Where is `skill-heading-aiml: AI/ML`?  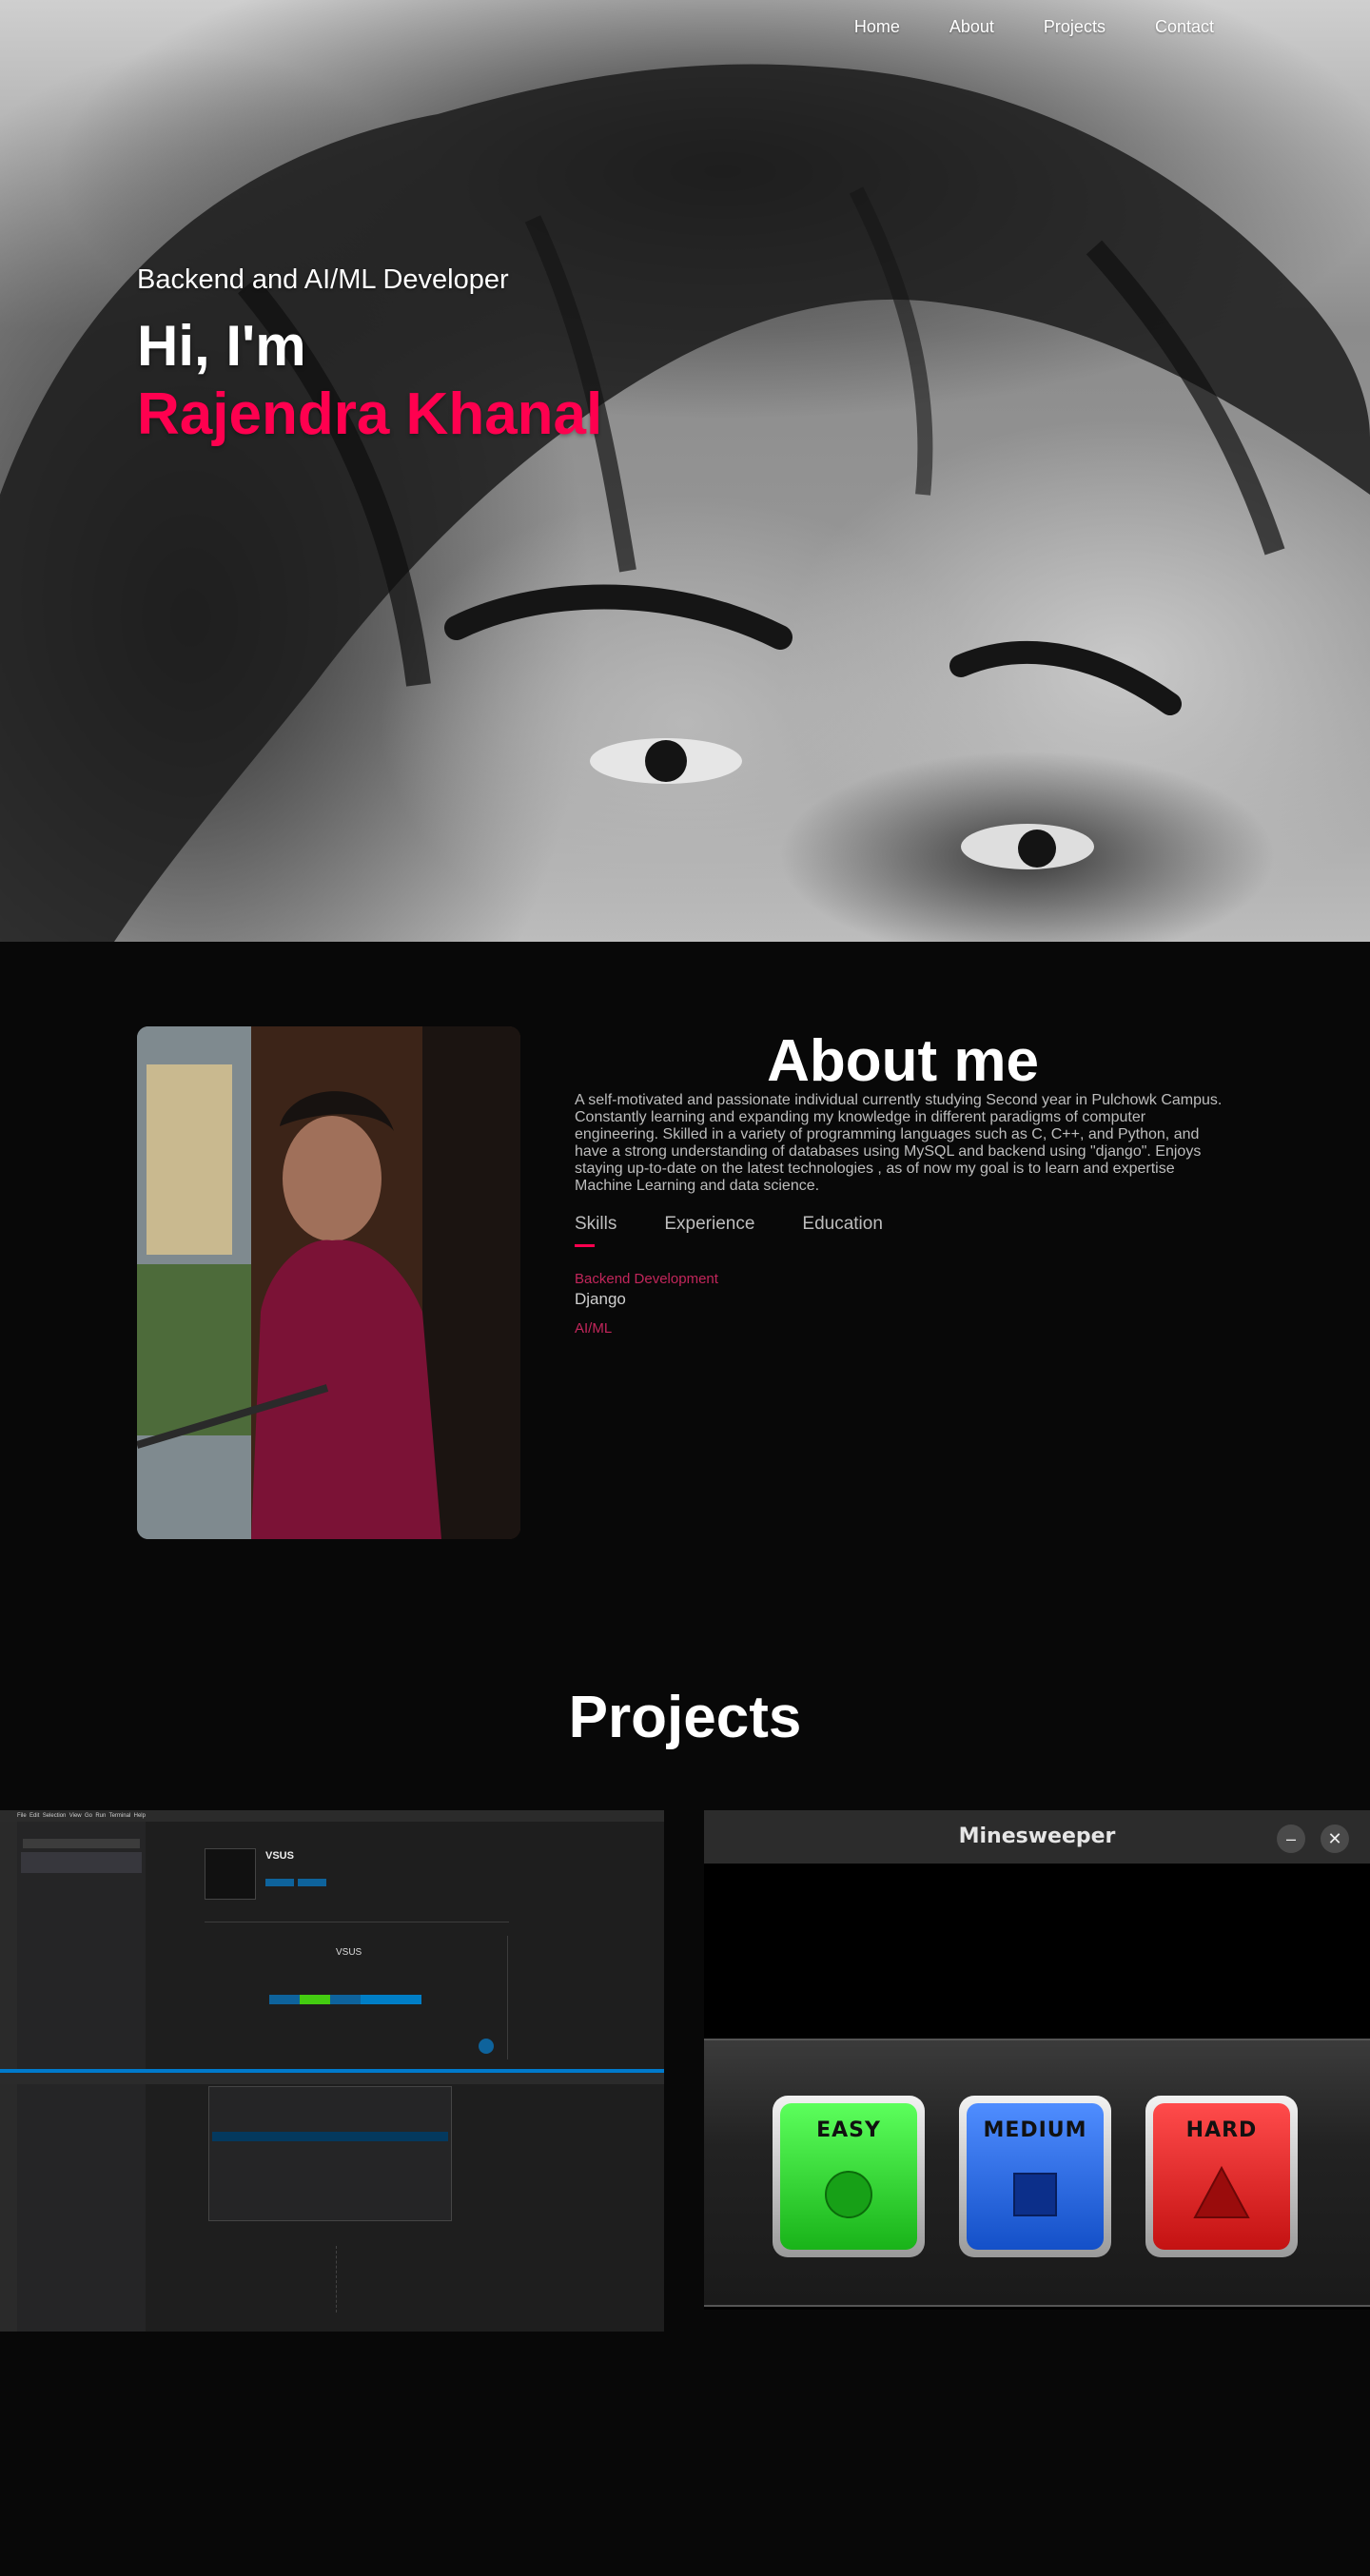 skill-heading-aiml: AI/ML is located at coordinates (594, 1329).